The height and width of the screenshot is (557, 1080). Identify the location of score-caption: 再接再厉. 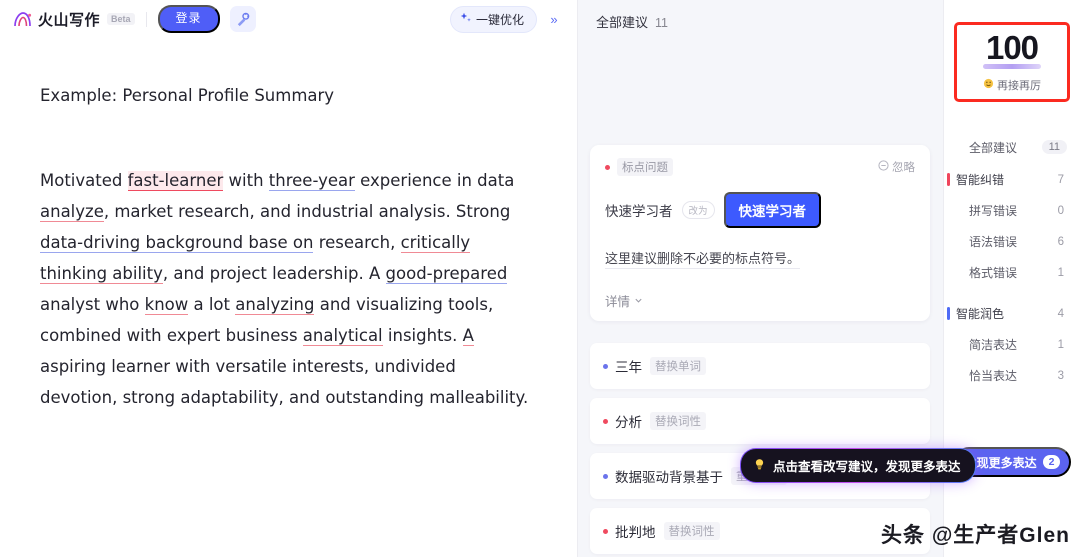
(1012, 85).